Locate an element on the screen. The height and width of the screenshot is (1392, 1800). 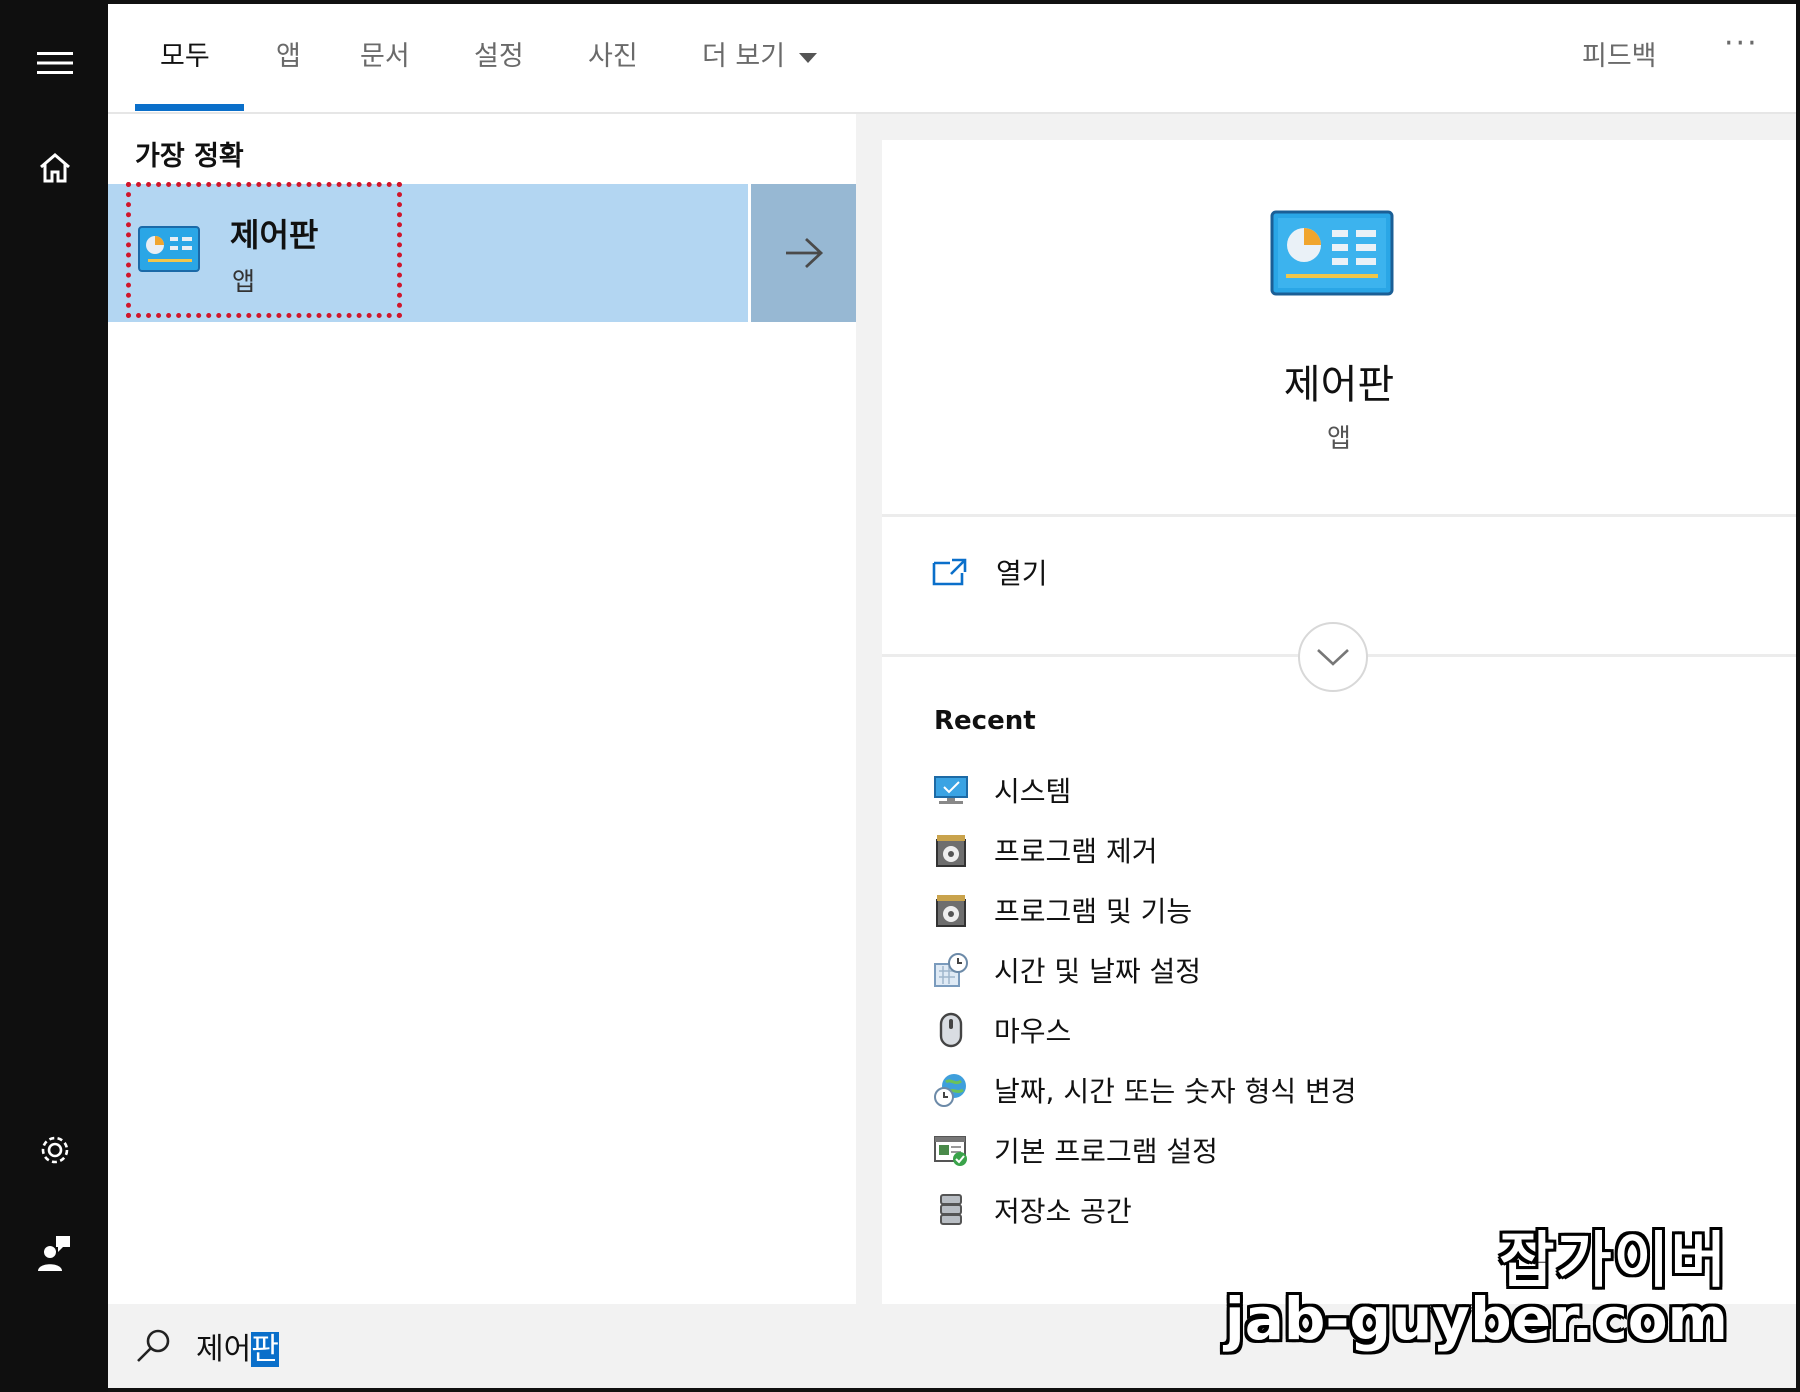
arrow-right-icon is located at coordinates (804, 253).